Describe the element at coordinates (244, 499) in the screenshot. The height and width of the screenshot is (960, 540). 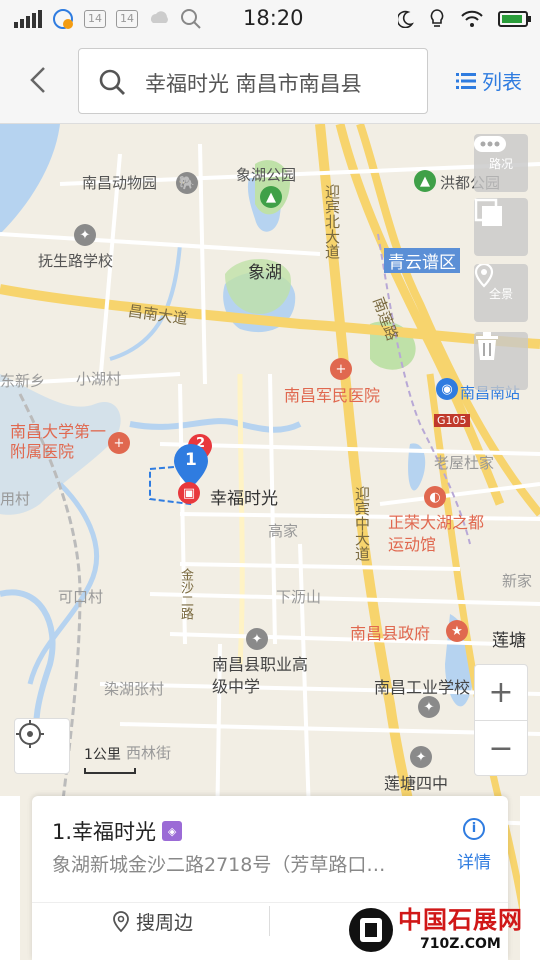
I see `map-label-poi: 幸福时光` at that location.